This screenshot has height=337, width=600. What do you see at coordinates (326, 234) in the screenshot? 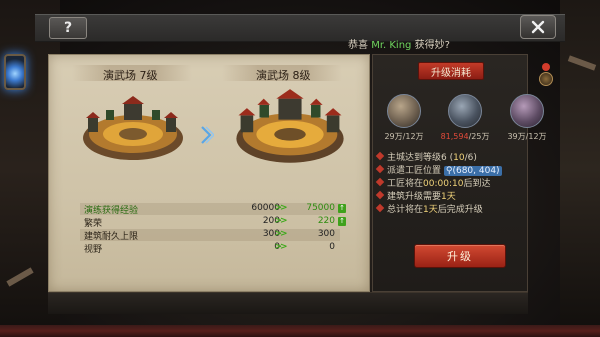
I see `stat-next: 300` at bounding box center [326, 234].